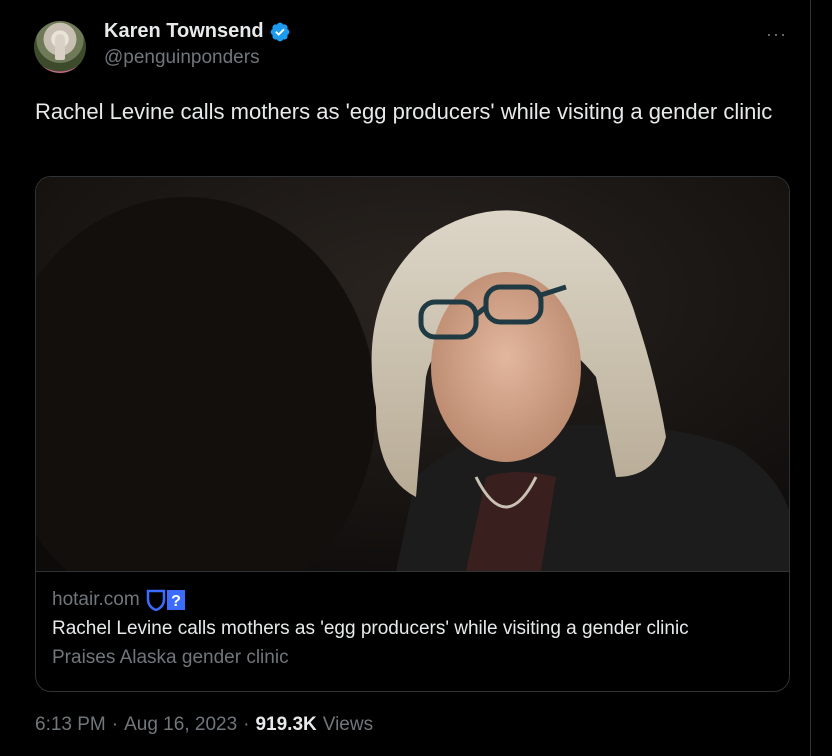  I want to click on views-count: 919.3K, so click(285, 725).